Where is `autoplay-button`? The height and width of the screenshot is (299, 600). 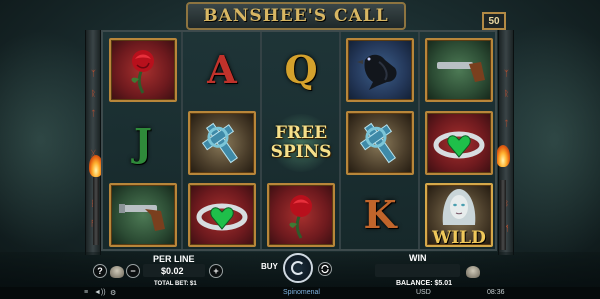
autoplay-button is located at coordinates (325, 269).